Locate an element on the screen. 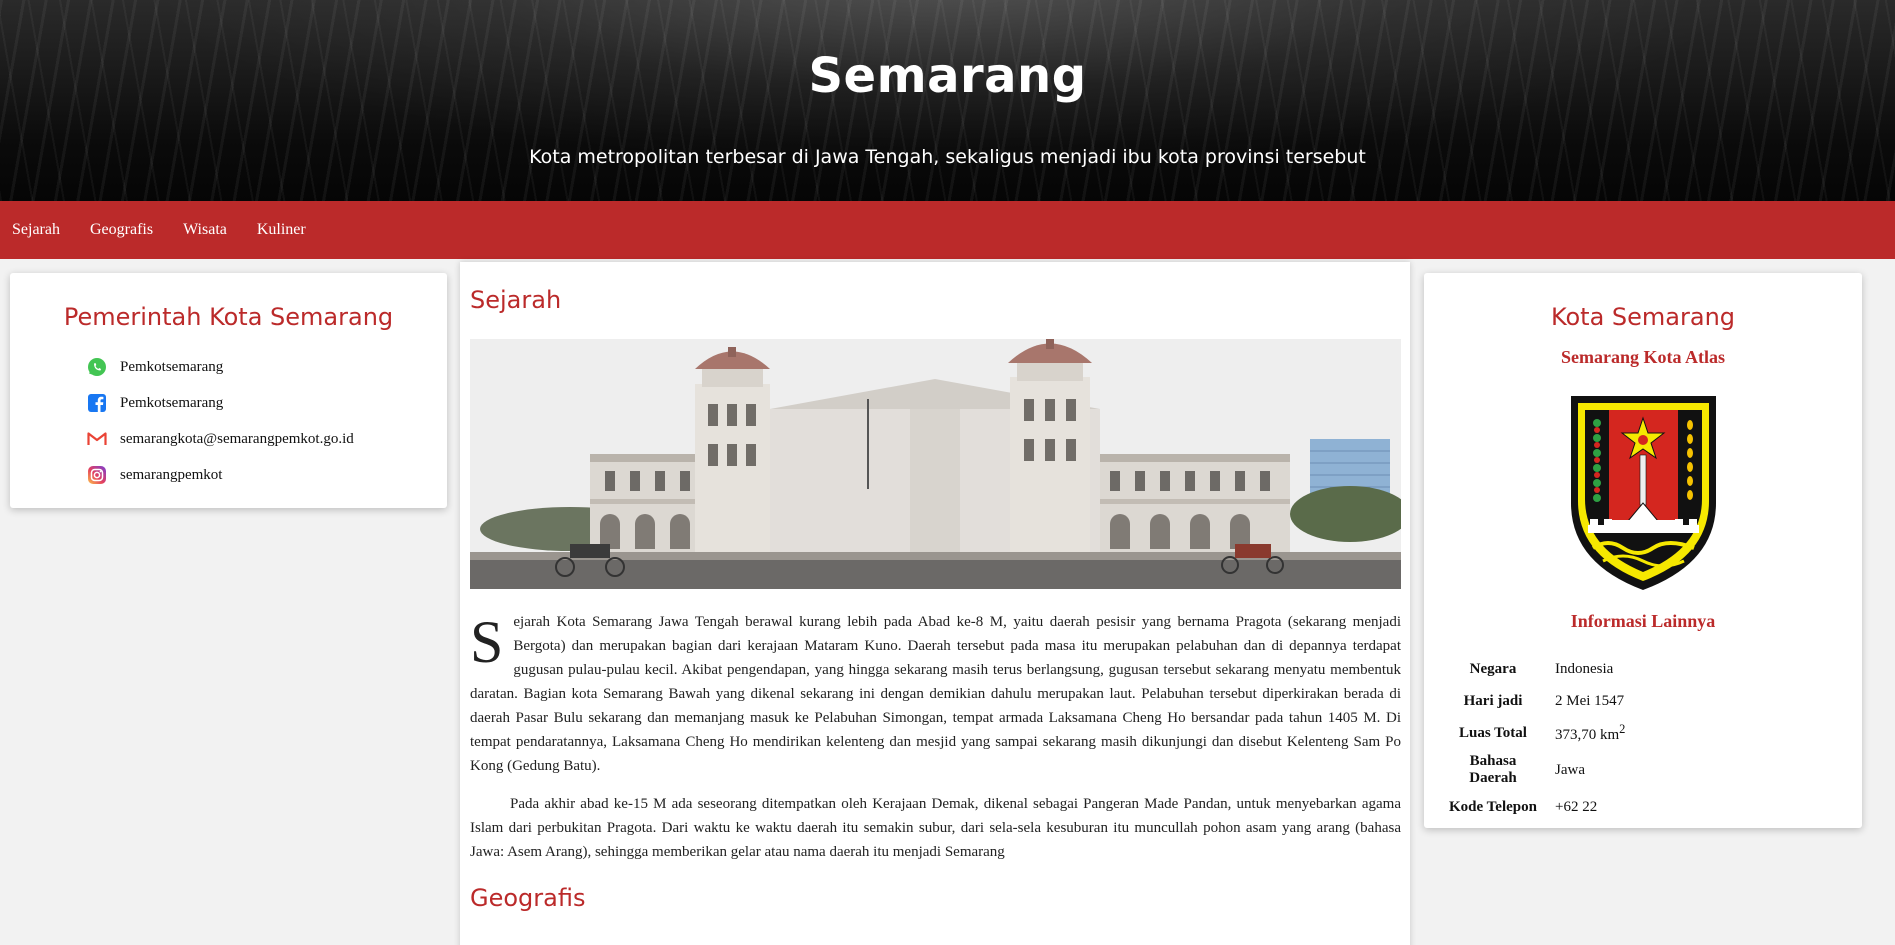  info-value: +62 22 is located at coordinates (1576, 806).